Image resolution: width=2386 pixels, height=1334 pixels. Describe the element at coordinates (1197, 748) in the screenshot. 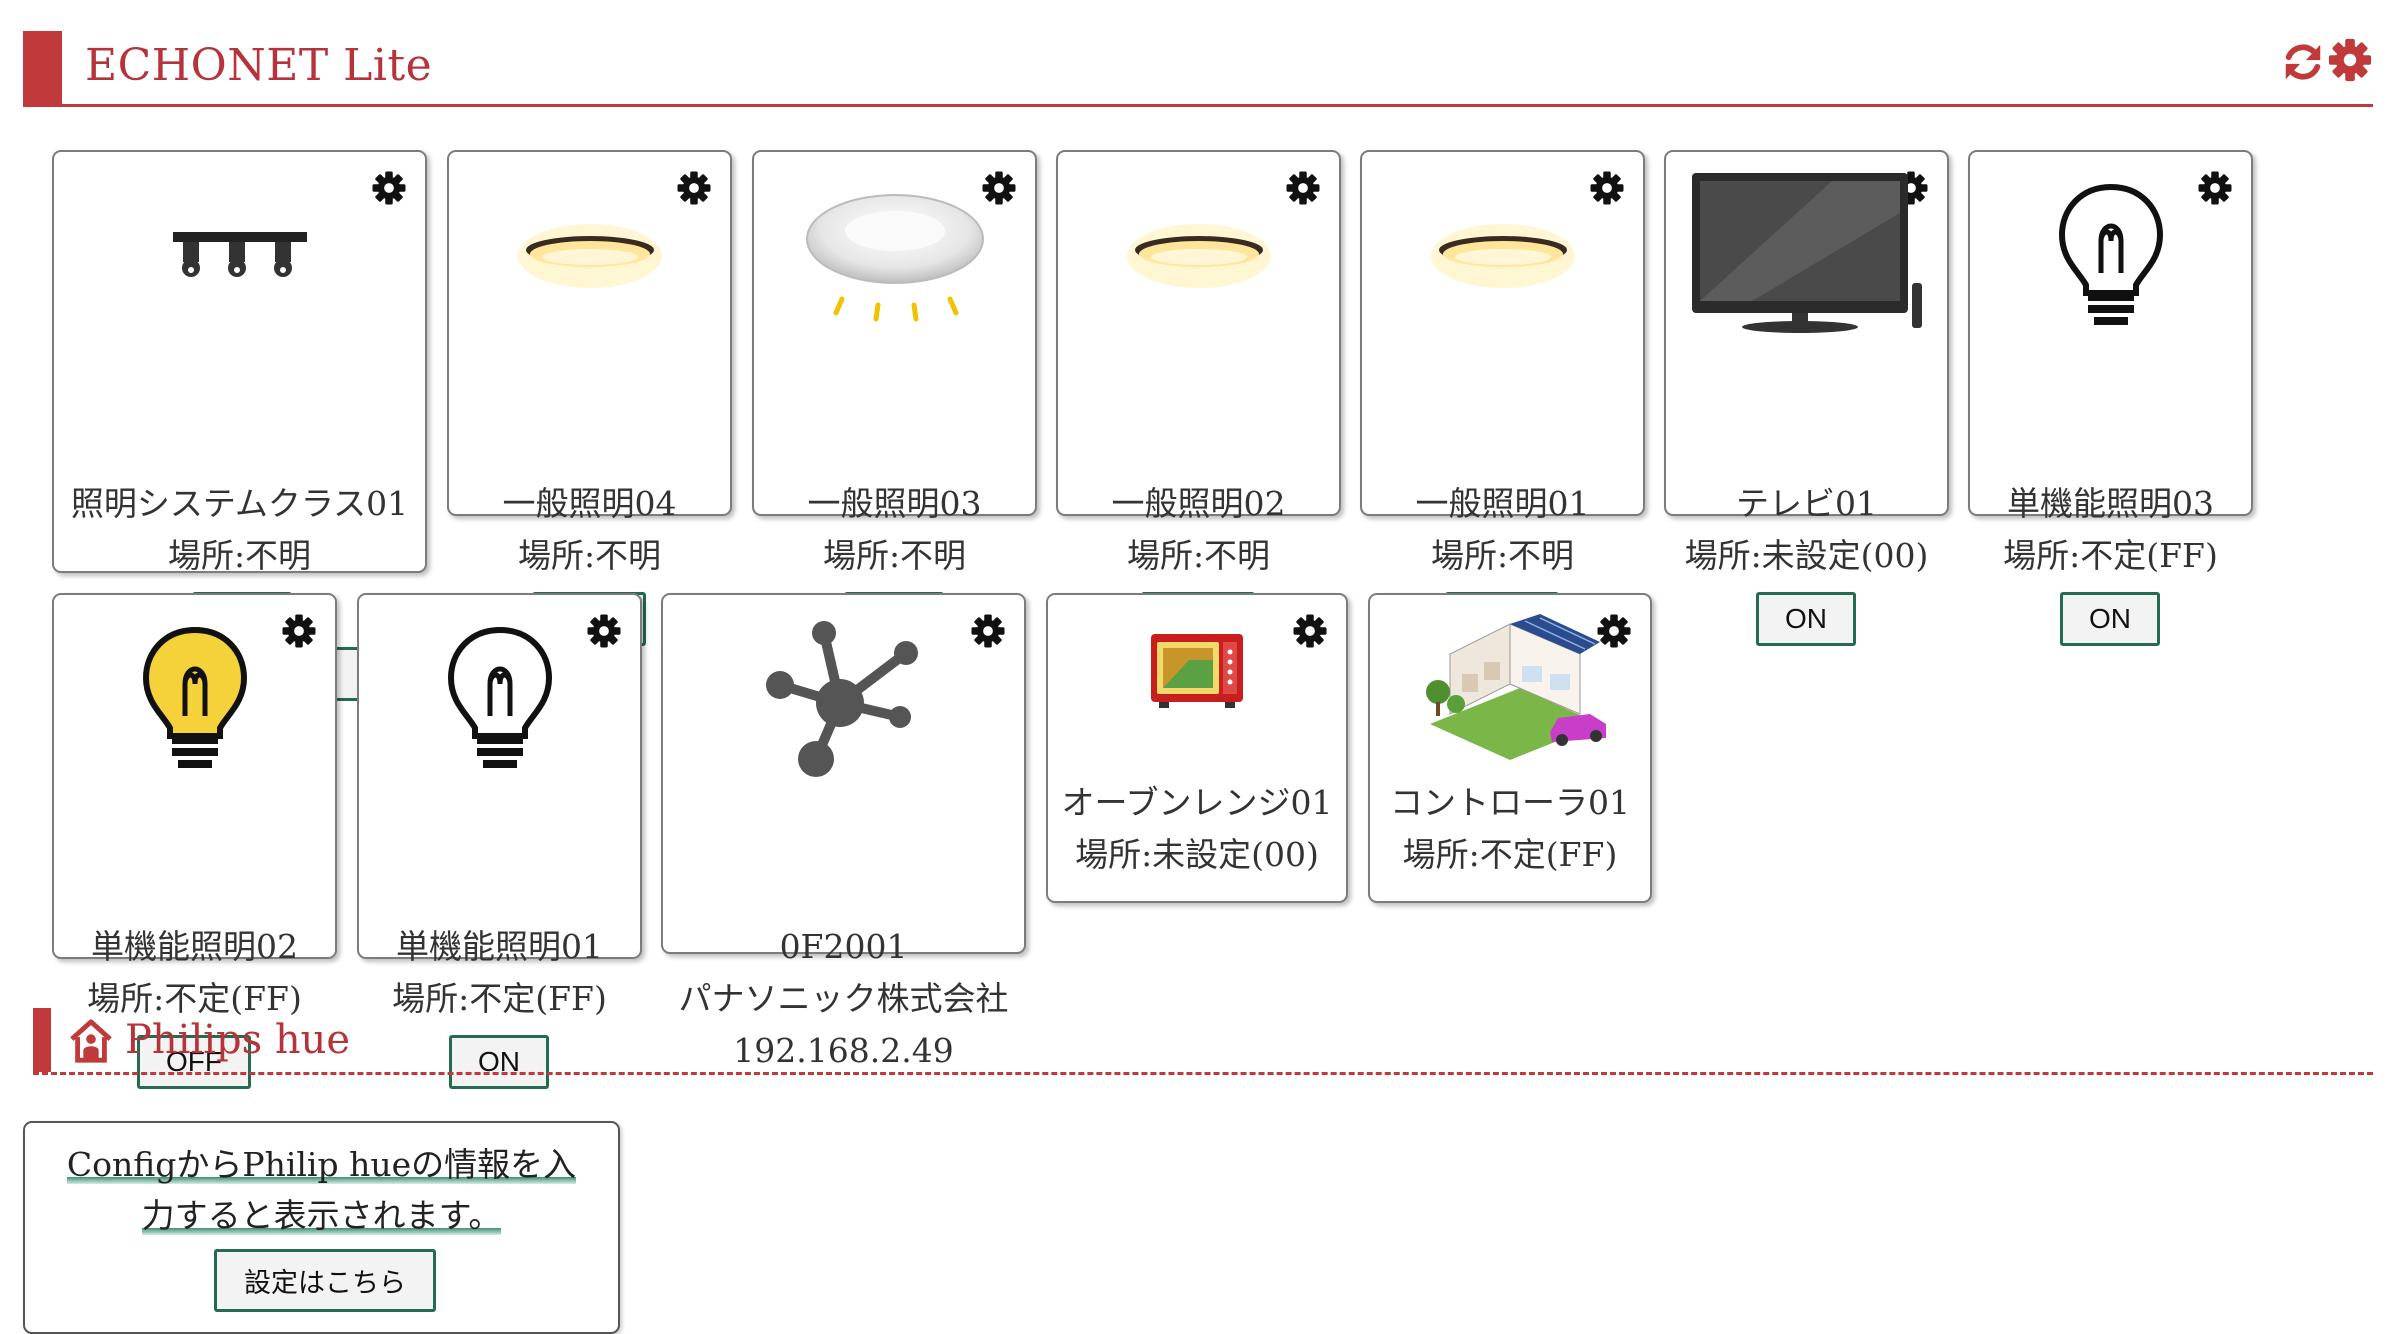

I see `device-card: オーブンレンジ01 場所:未設定(00)` at that location.